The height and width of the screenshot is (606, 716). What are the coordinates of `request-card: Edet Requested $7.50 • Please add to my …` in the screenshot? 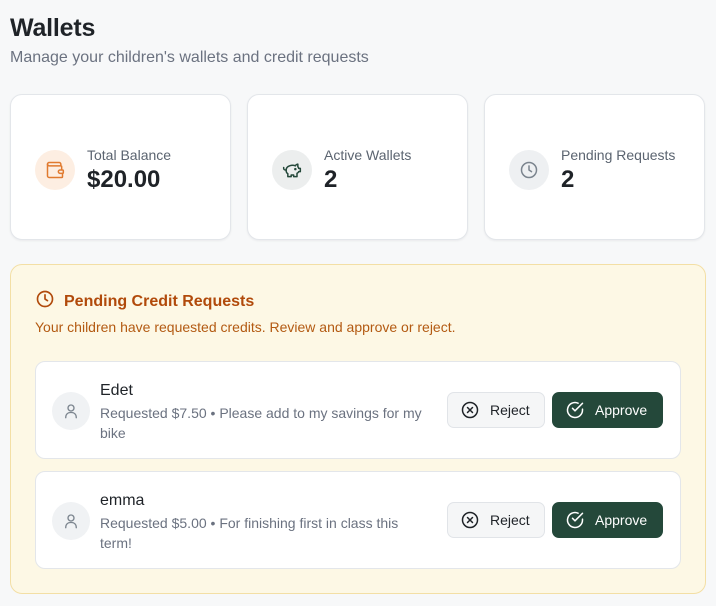 It's located at (358, 410).